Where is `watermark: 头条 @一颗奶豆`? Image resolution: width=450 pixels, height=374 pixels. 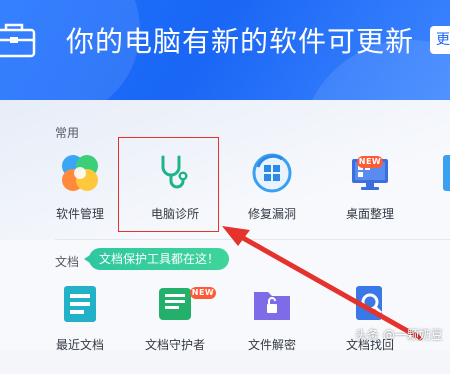
watermark: 头条 @一颗奶豆 is located at coordinates (399, 335).